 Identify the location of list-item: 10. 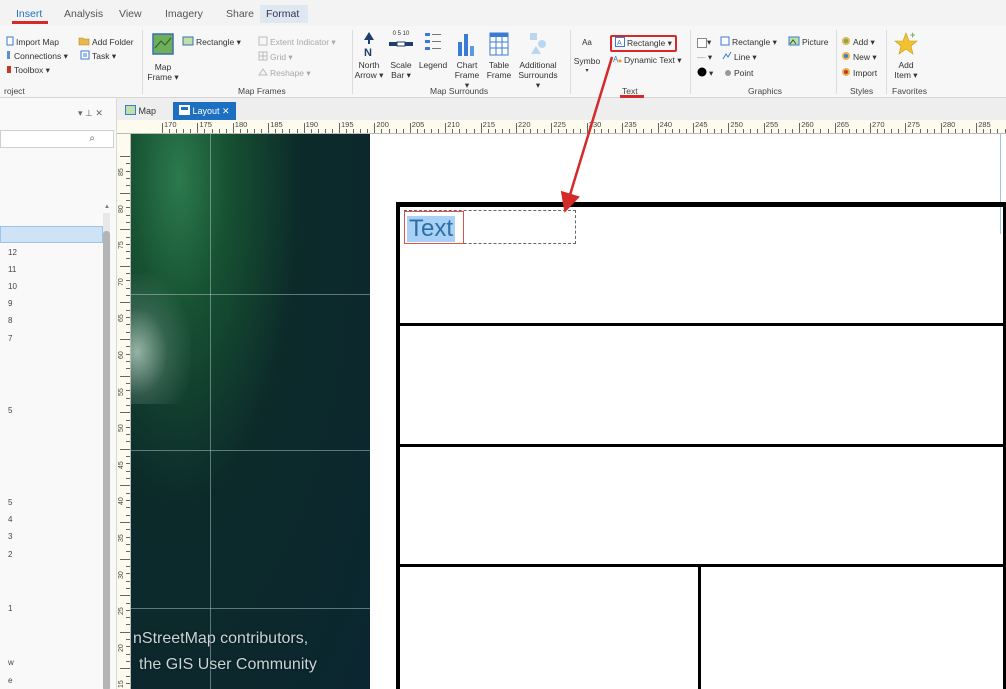
(12, 286).